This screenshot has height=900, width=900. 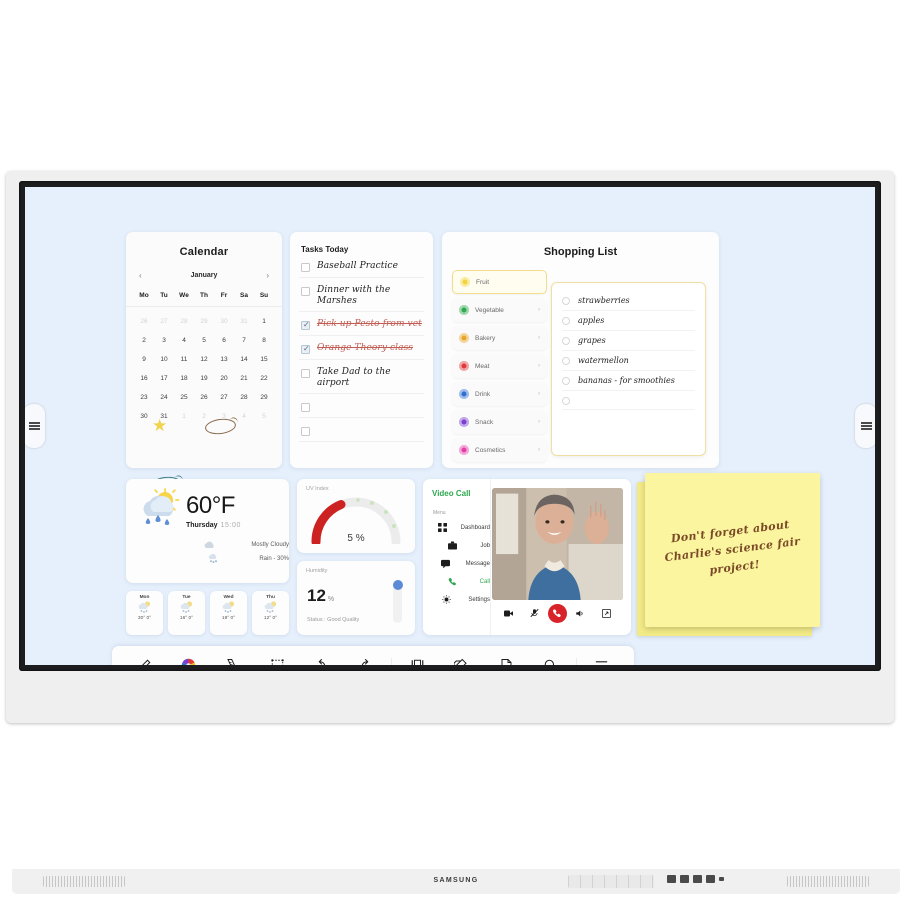 I want to click on toolbar-button-undo: Undo, so click(x=321, y=661).